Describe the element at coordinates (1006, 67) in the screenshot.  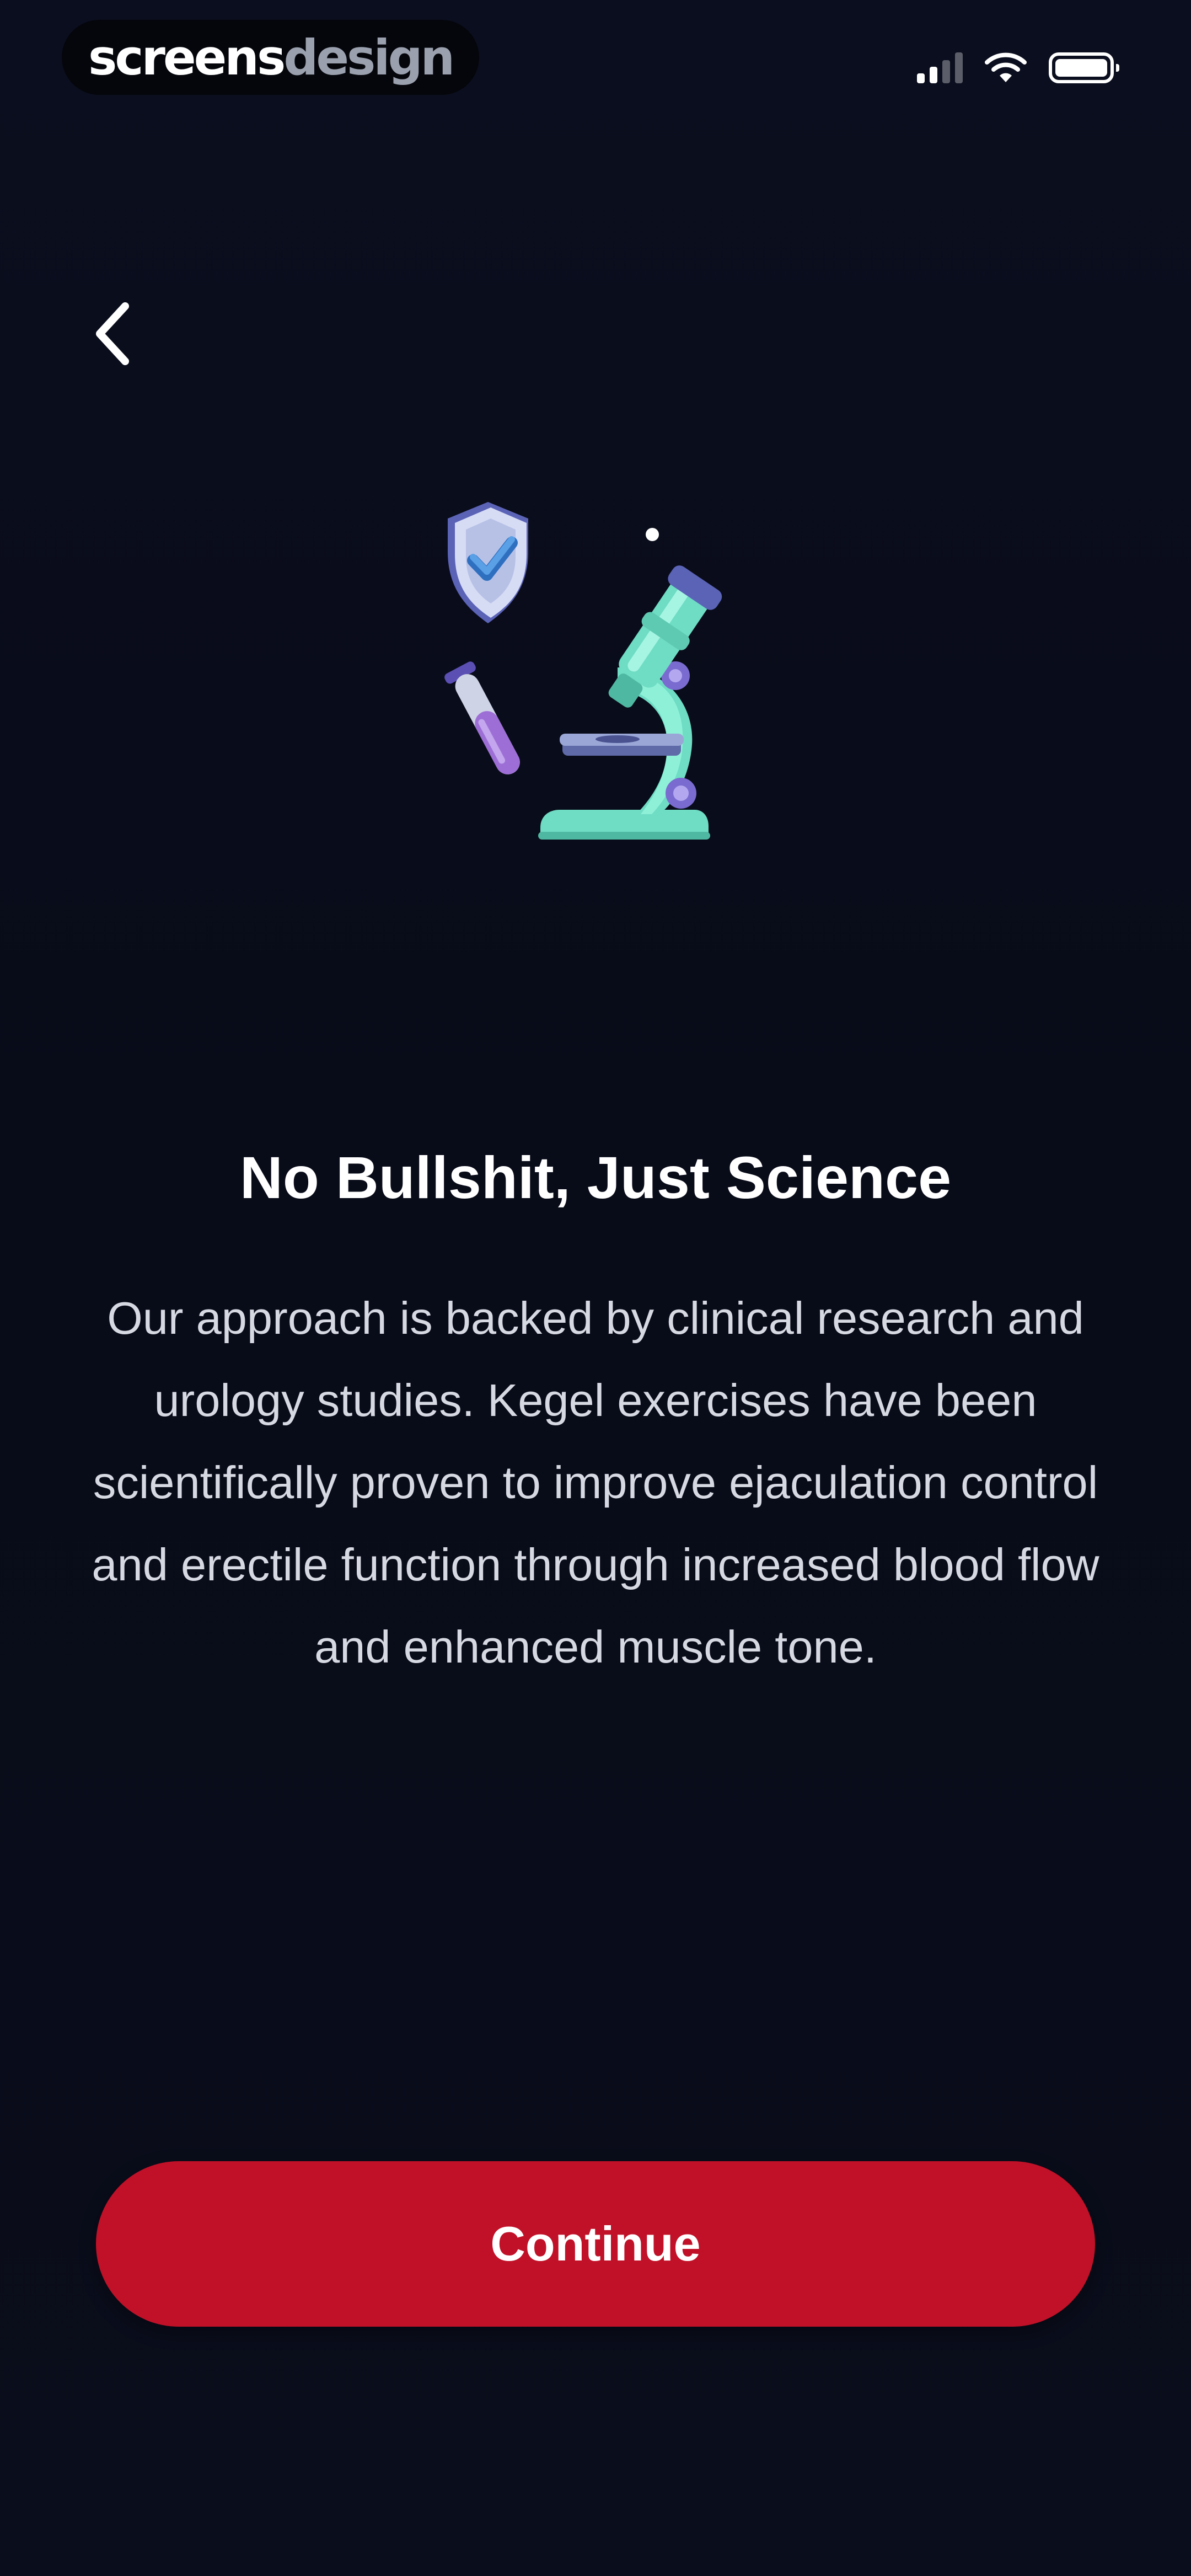
I see `wifi-icon` at that location.